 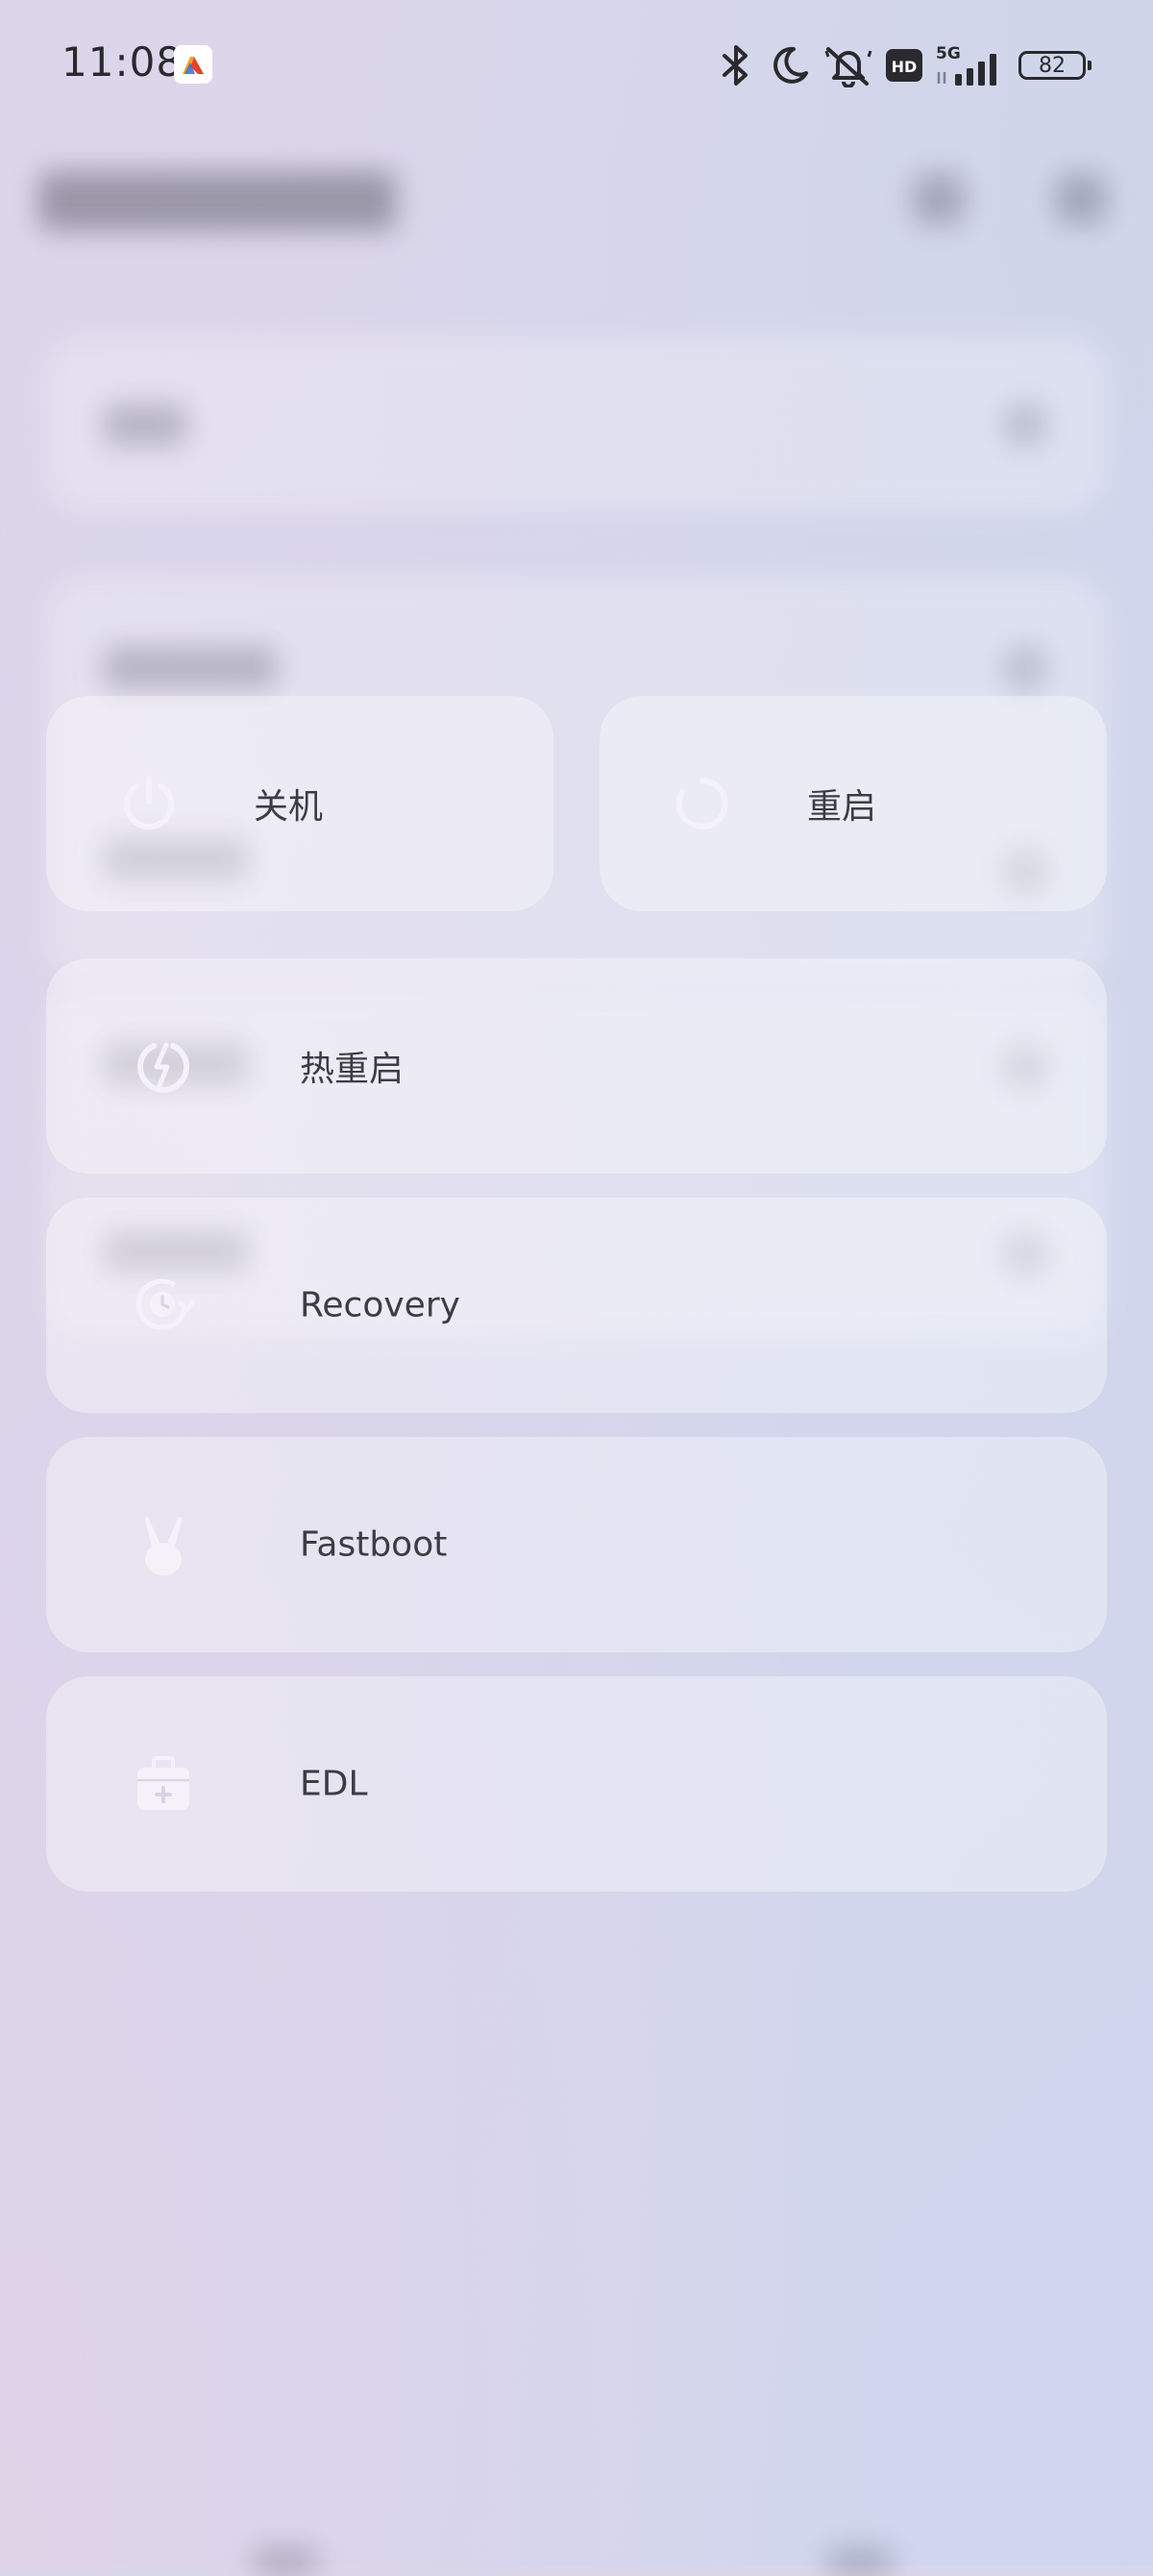 I want to click on power-icon, so click(x=149, y=803).